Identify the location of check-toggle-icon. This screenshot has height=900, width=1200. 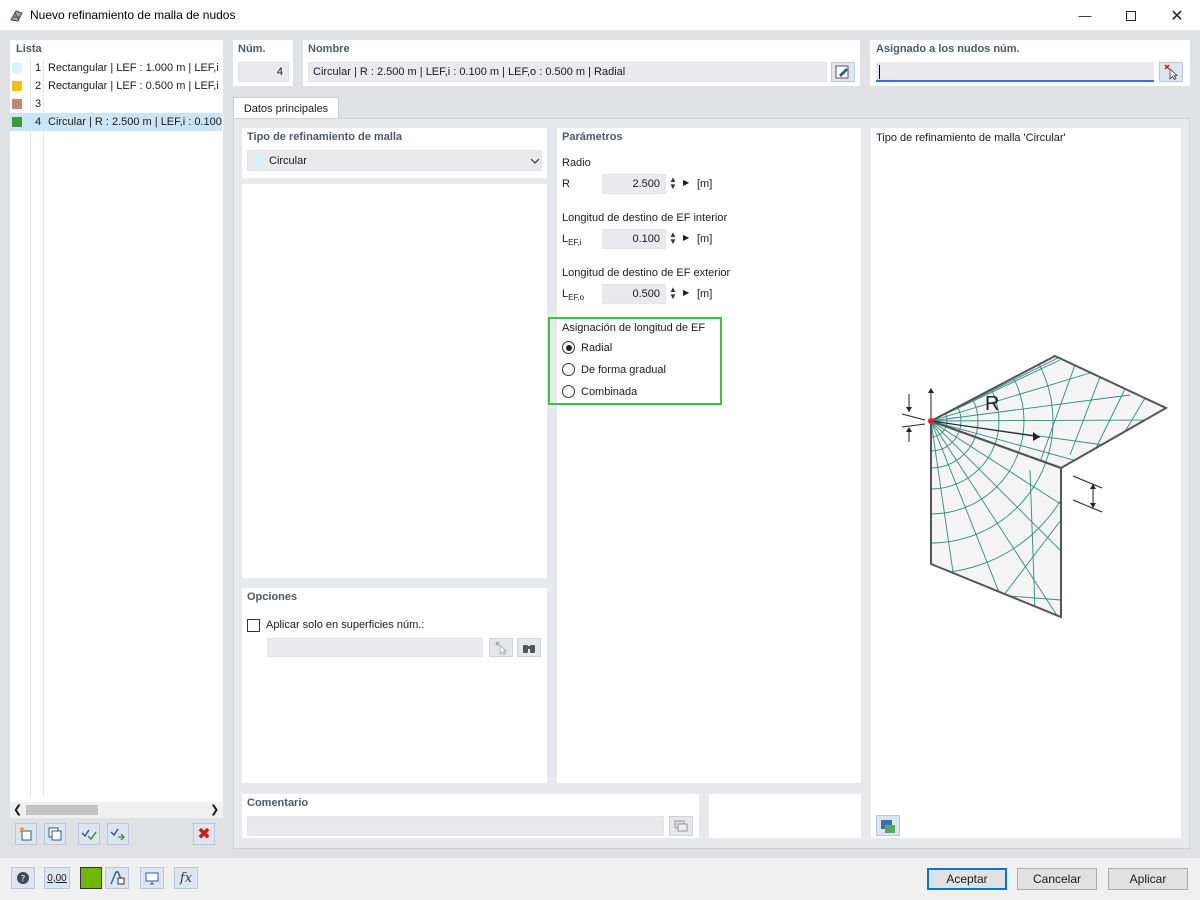
(117, 834).